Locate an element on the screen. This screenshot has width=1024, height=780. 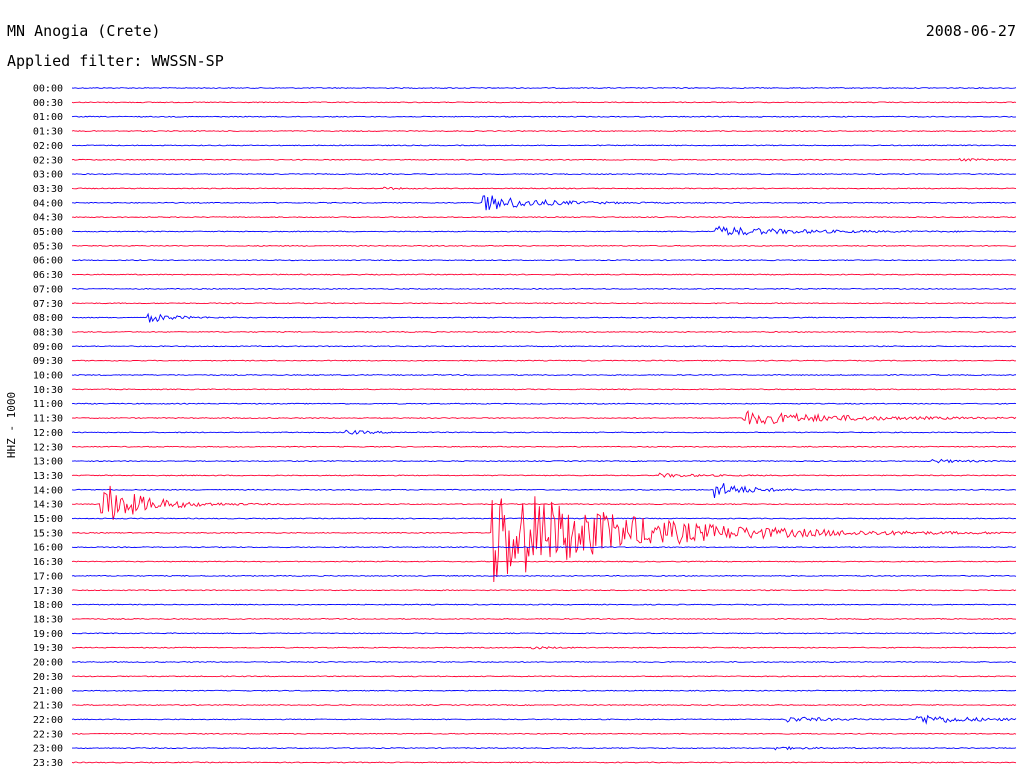
time-tick-label: 06:30 is located at coordinates (48, 275).